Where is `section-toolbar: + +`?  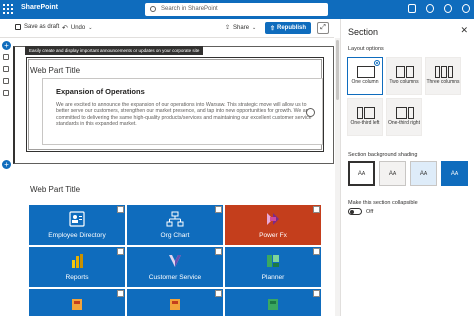
section-toolbar: + + is located at coordinates (6, 177).